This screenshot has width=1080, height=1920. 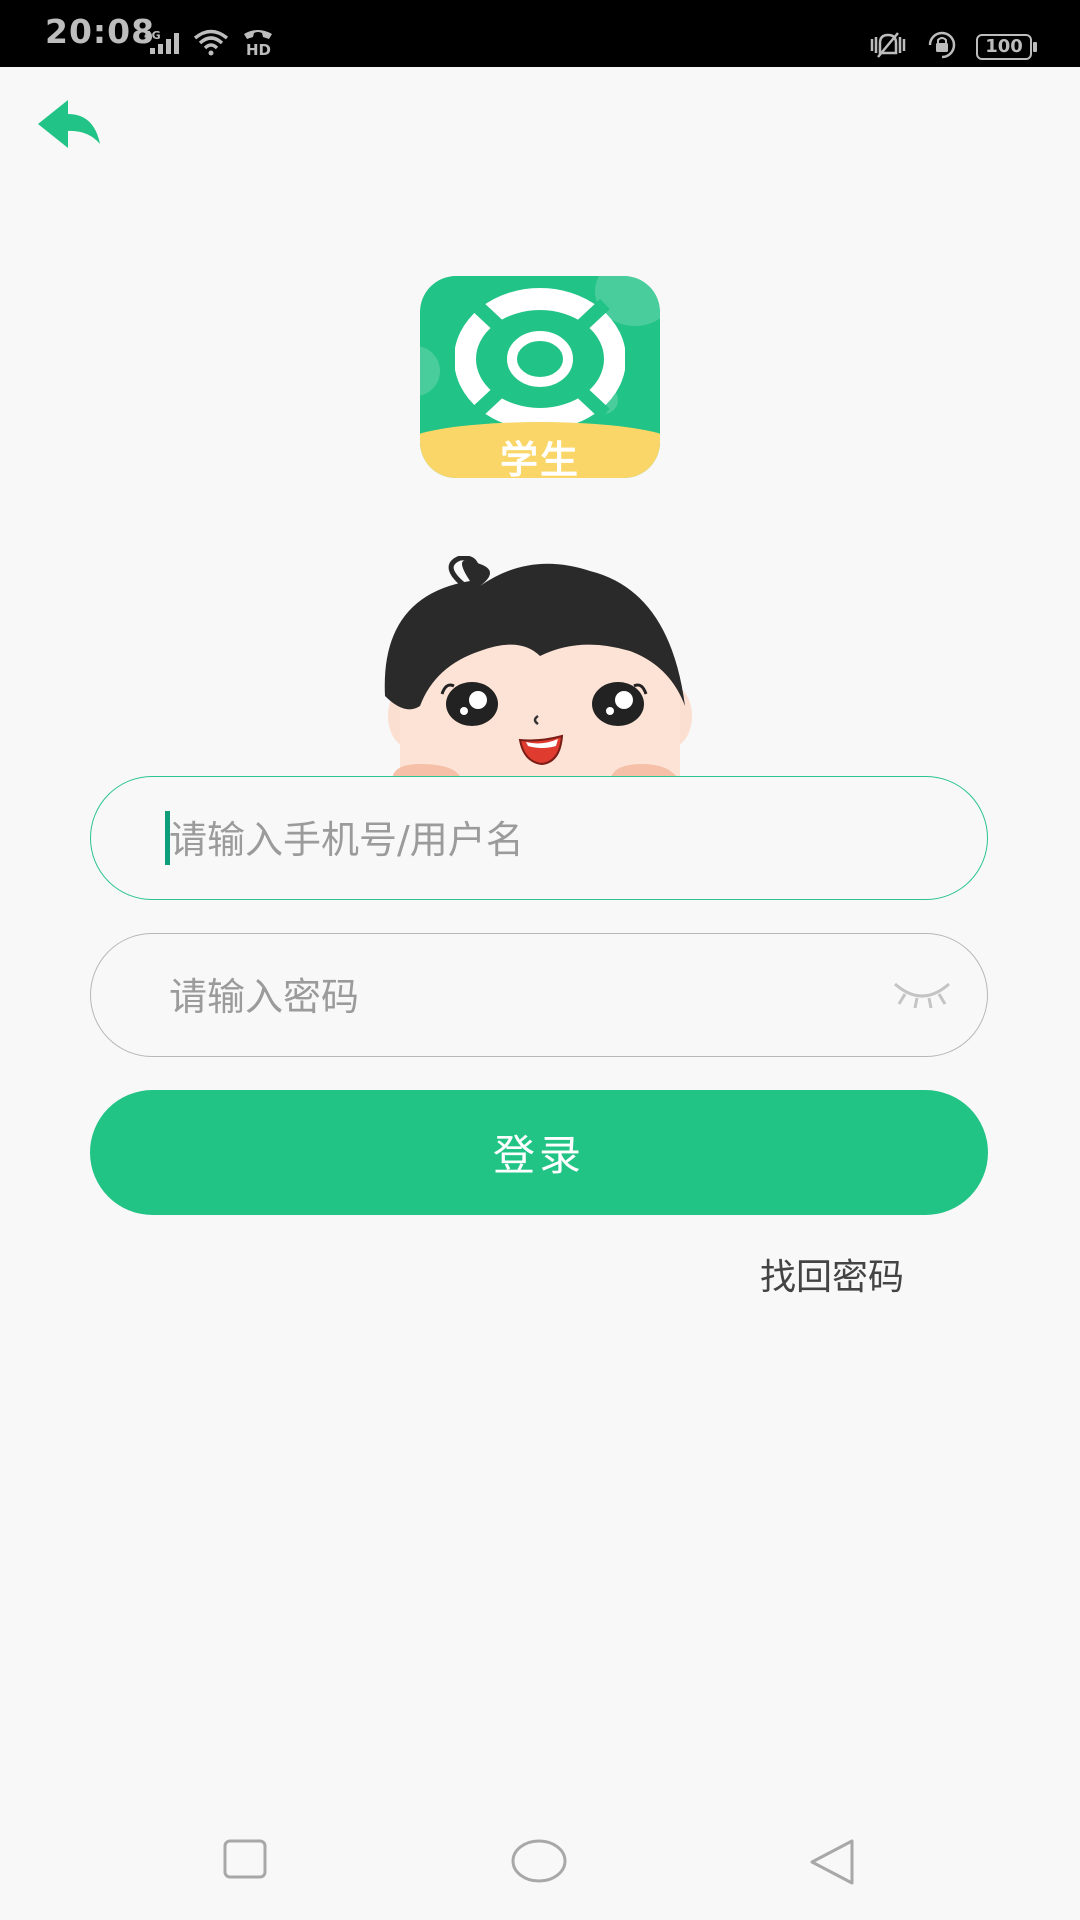 I want to click on mascot-boy-illustration, so click(x=538, y=677).